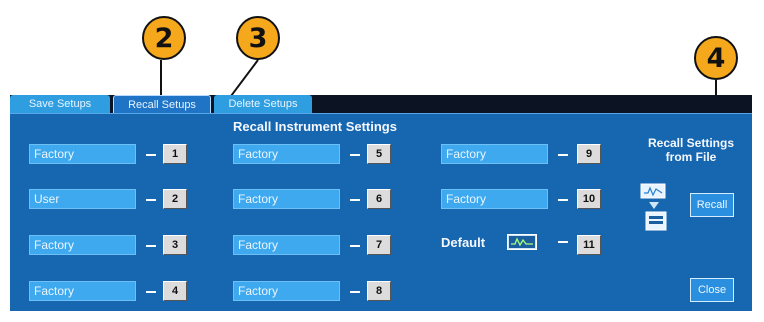 The height and width of the screenshot is (322, 764). What do you see at coordinates (162, 104) in the screenshot?
I see `tab-recall-setups: Recall Setups` at bounding box center [162, 104].